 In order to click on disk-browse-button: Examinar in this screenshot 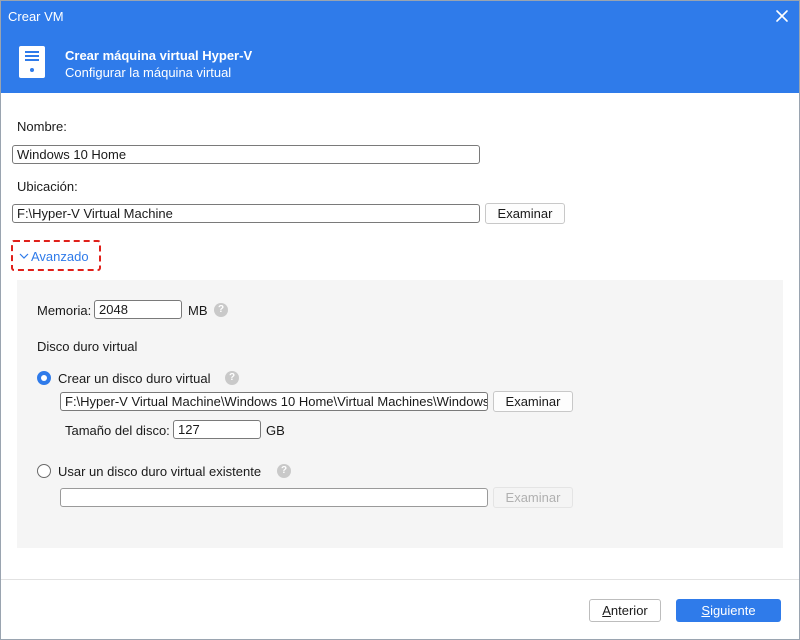, I will do `click(533, 401)`.